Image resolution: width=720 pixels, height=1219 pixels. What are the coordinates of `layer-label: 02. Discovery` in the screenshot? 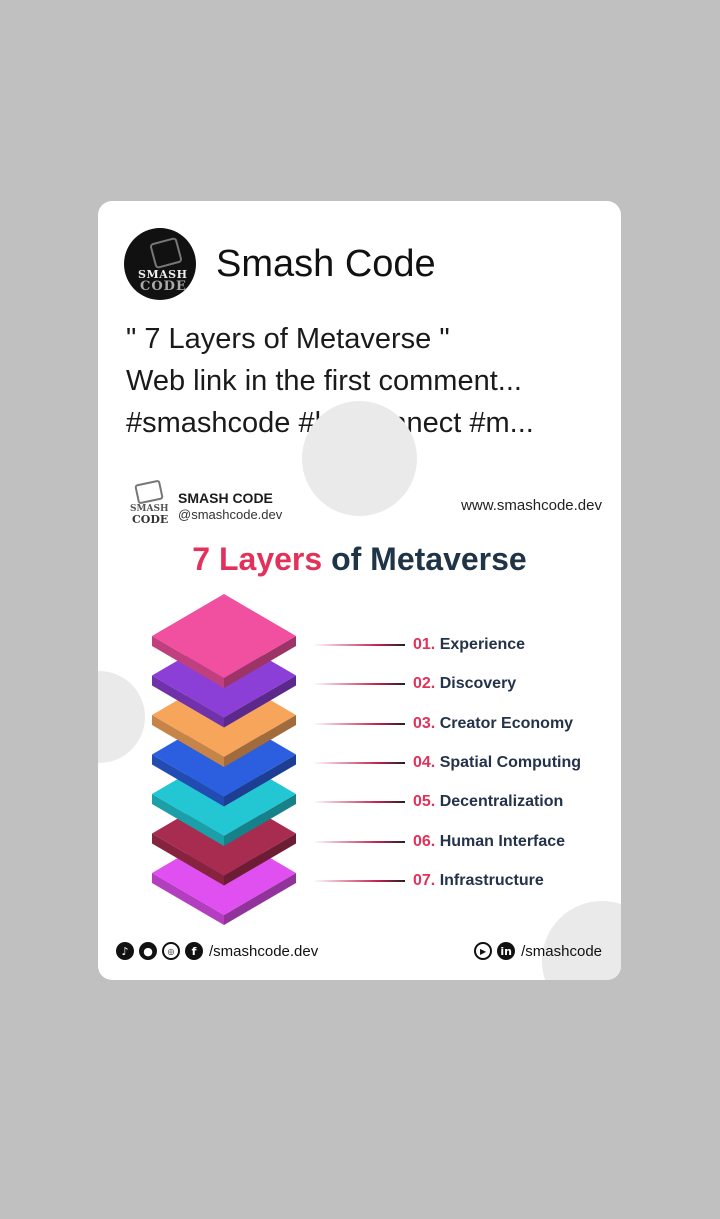 It's located at (464, 684).